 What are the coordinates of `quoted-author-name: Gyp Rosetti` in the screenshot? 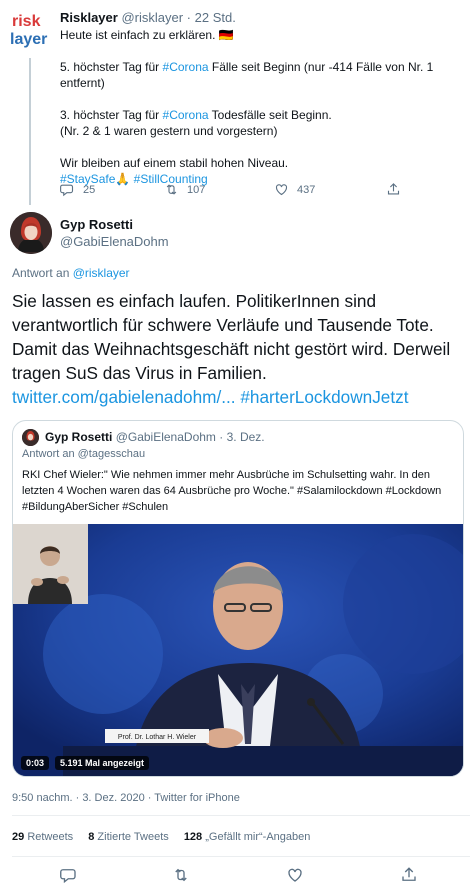 It's located at (79, 437).